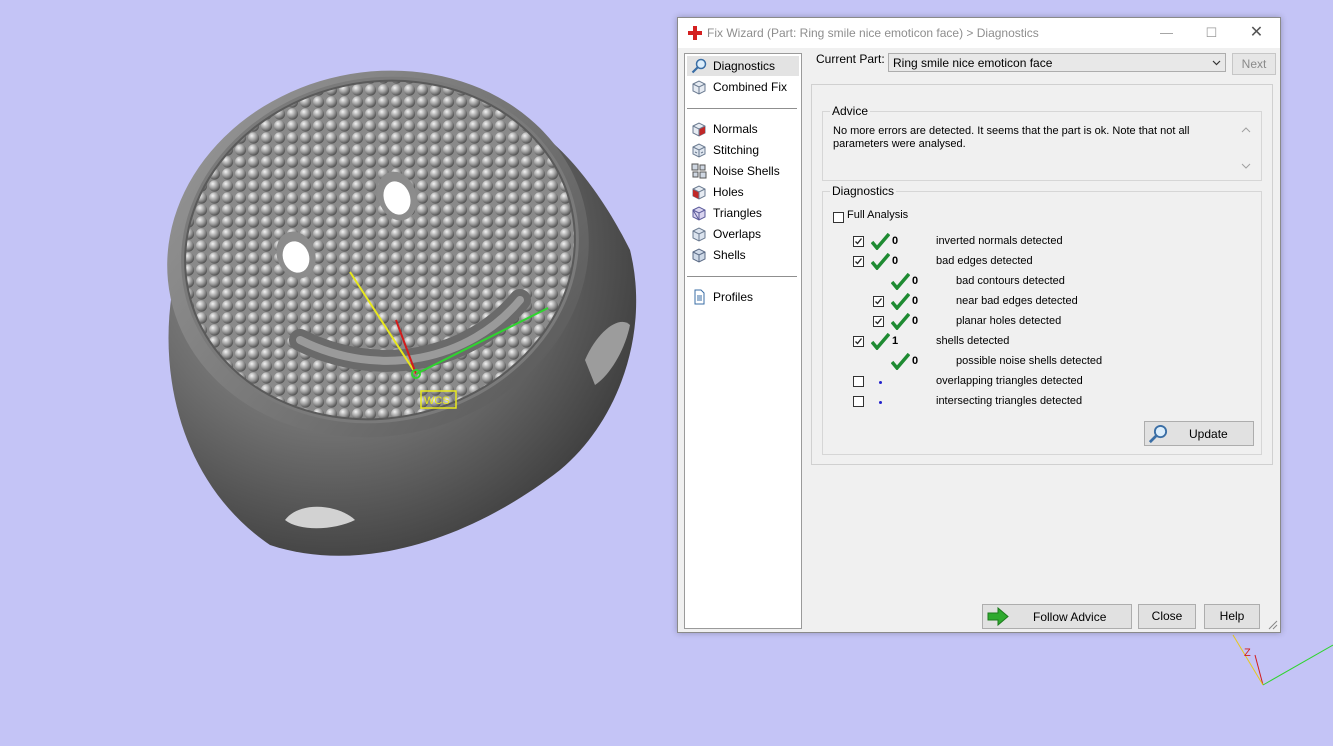 This screenshot has height=746, width=1333. I want to click on nav-label: Holes, so click(728, 192).